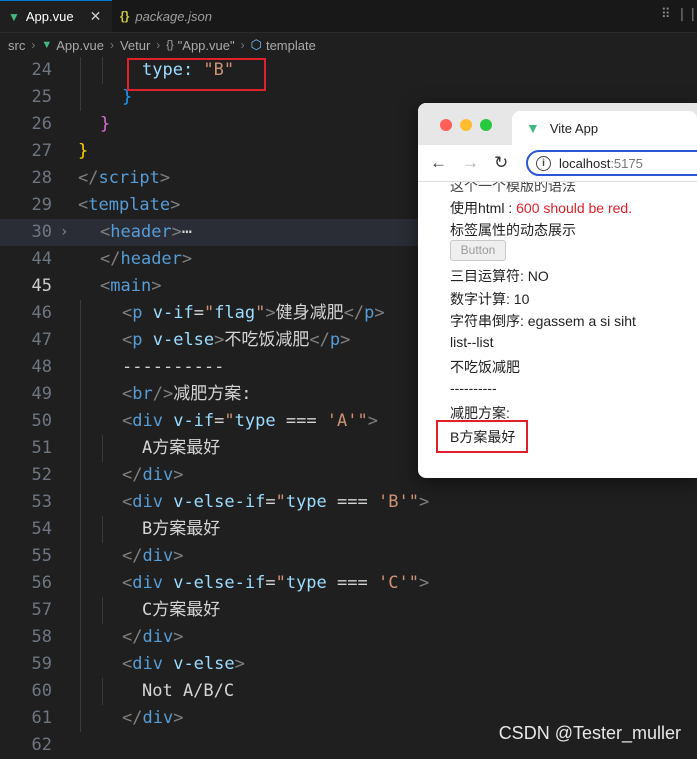 Image resolution: width=697 pixels, height=759 pixels. What do you see at coordinates (513, 188) in the screenshot?
I see `template-syntax-text: 这个一个模版的语法` at bounding box center [513, 188].